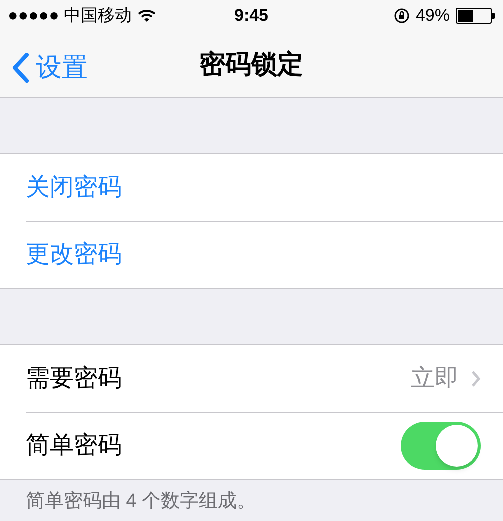  I want to click on back-button: 设置, so click(50, 67).